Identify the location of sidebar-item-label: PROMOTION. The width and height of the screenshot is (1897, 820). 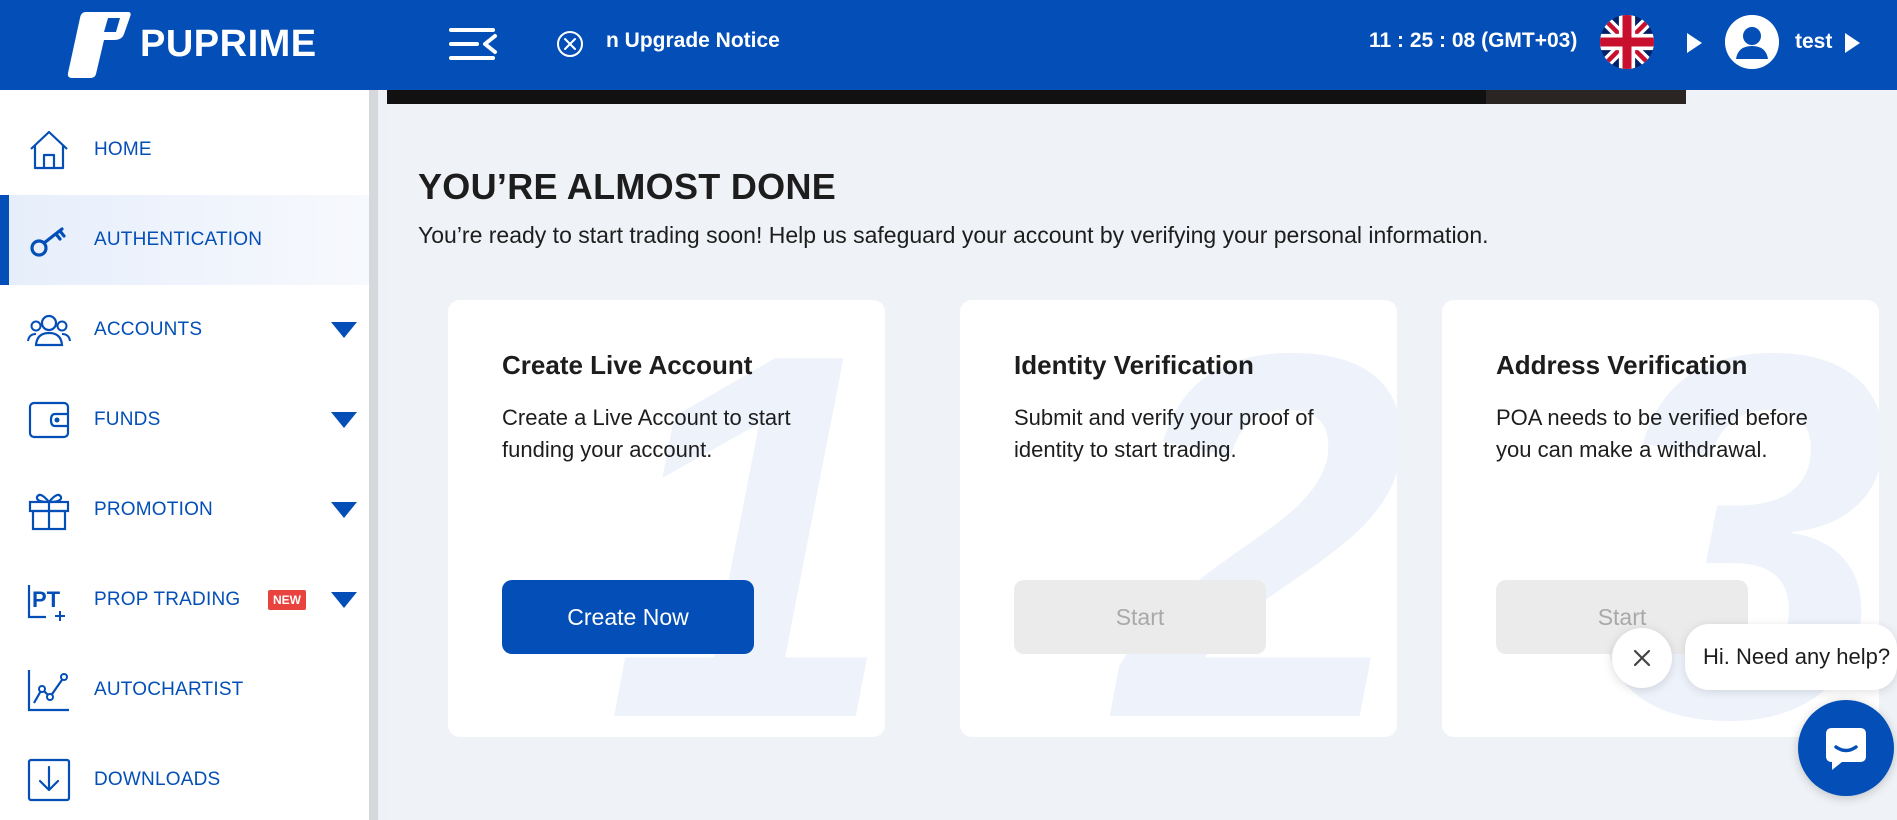
(153, 509).